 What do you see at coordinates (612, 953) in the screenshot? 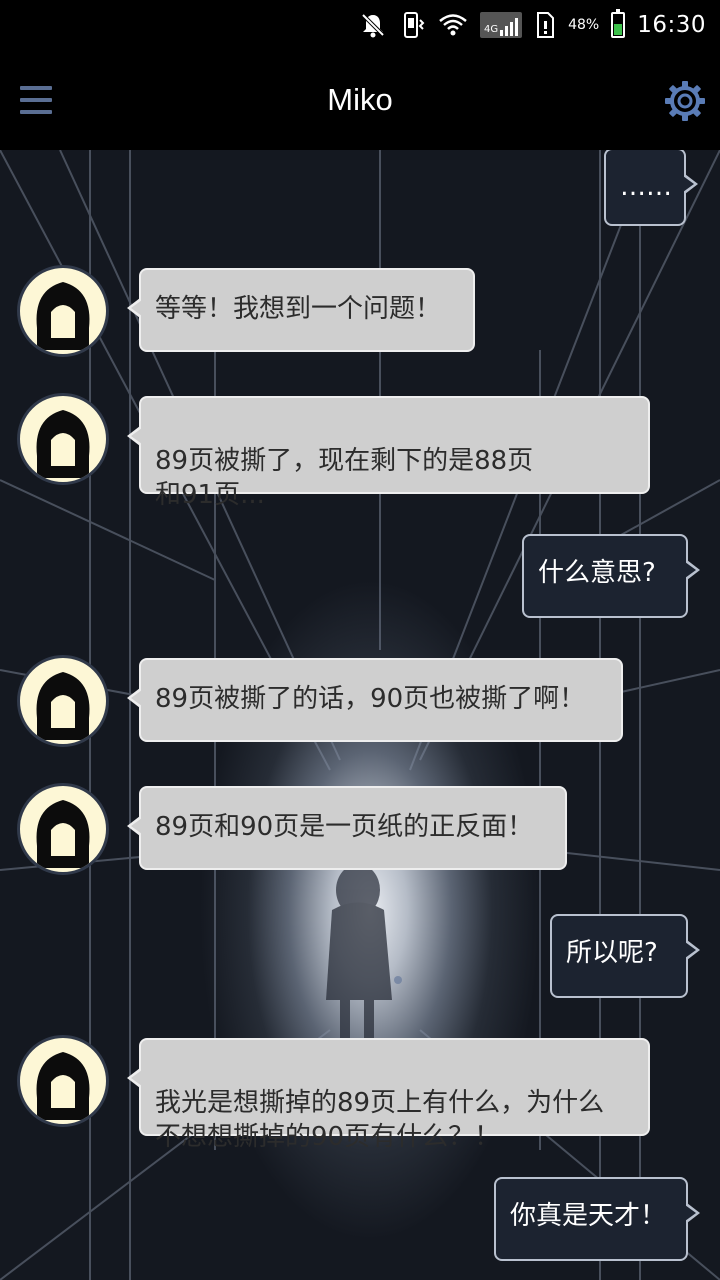
I see `message-text: 所以呢?` at bounding box center [612, 953].